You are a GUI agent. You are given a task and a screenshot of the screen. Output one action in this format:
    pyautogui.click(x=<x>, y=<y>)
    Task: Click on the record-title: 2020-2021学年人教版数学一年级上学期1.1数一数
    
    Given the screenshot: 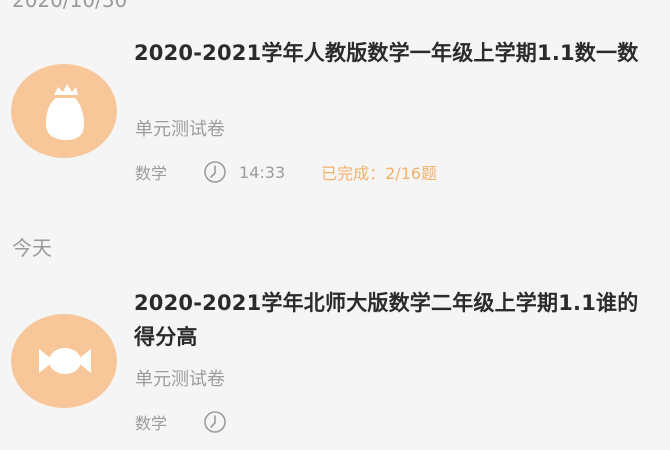 What is the action you would take?
    pyautogui.click(x=394, y=53)
    